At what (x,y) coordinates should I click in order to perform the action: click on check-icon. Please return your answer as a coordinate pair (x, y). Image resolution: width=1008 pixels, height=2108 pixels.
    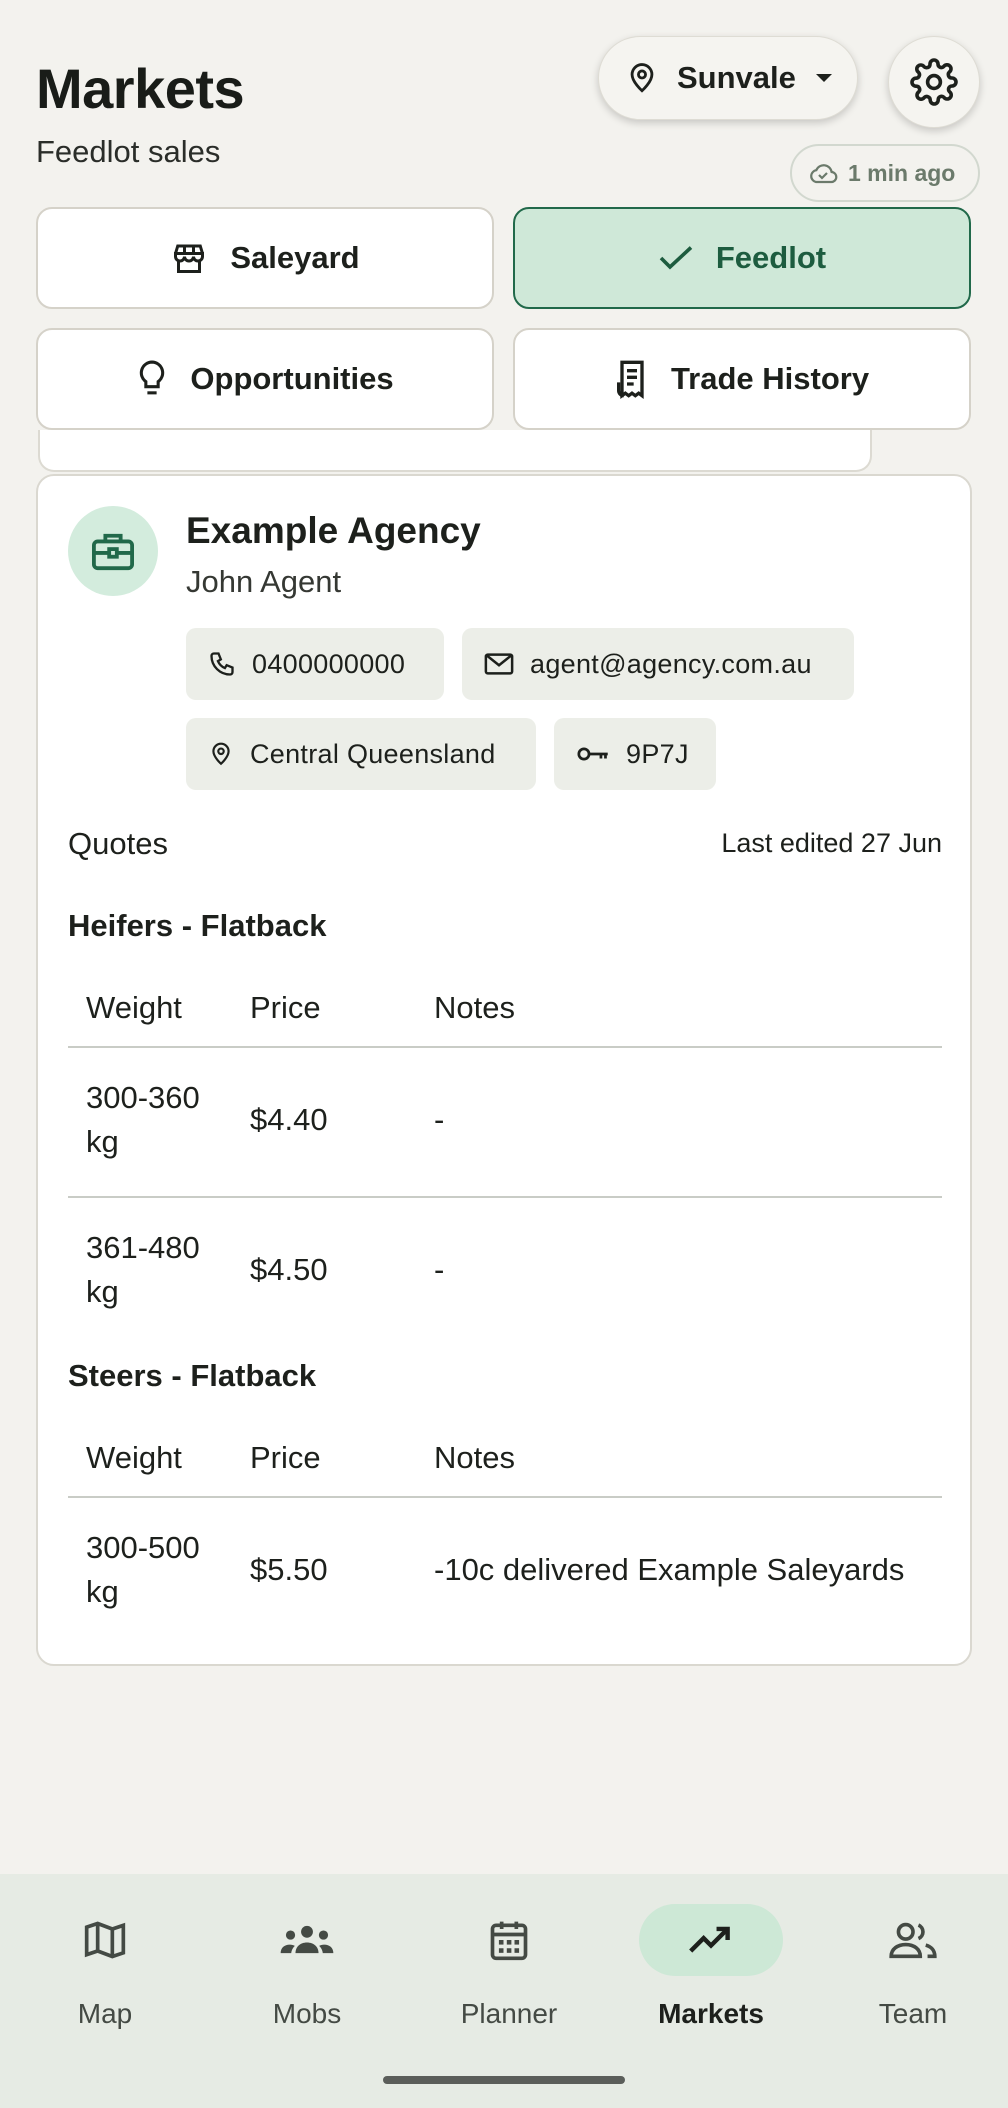
    Looking at the image, I should click on (676, 258).